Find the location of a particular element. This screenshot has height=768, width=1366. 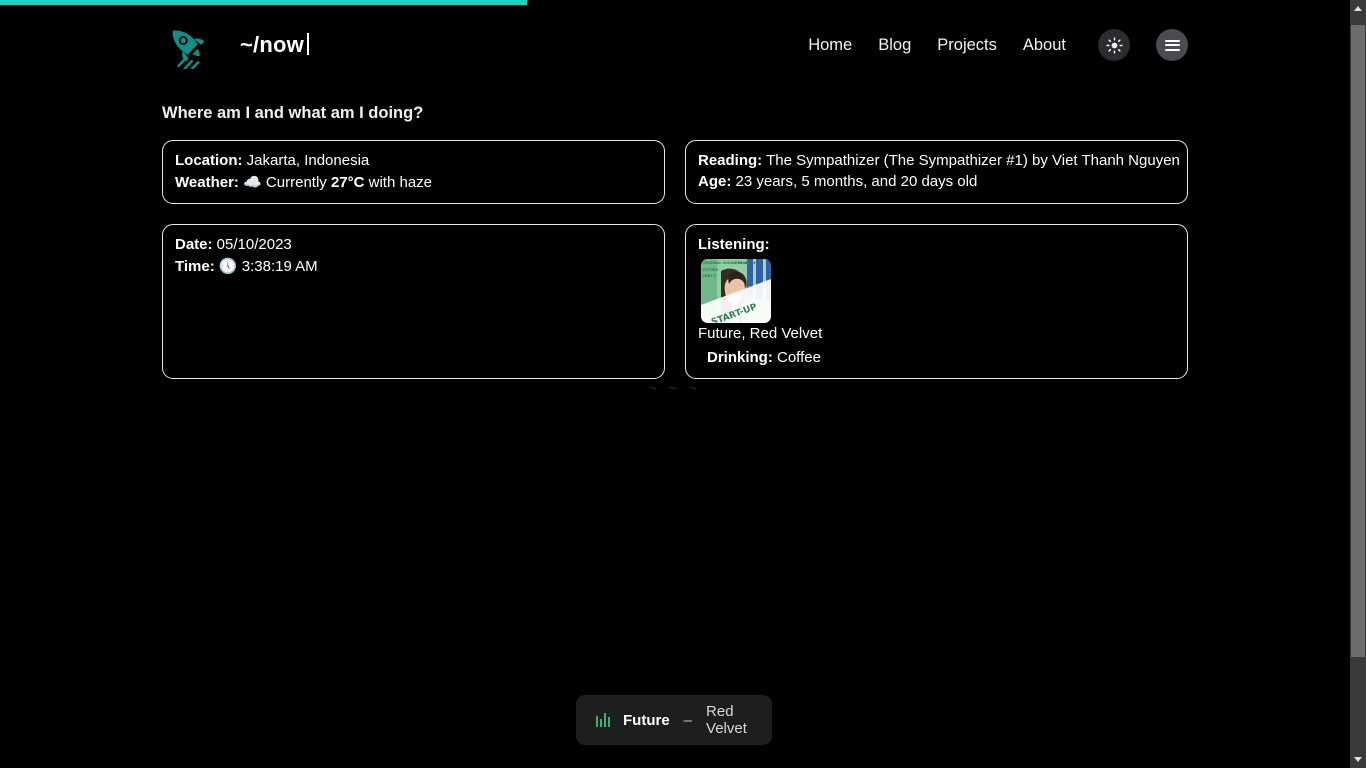

clock-icon: 🕔 is located at coordinates (228, 266).